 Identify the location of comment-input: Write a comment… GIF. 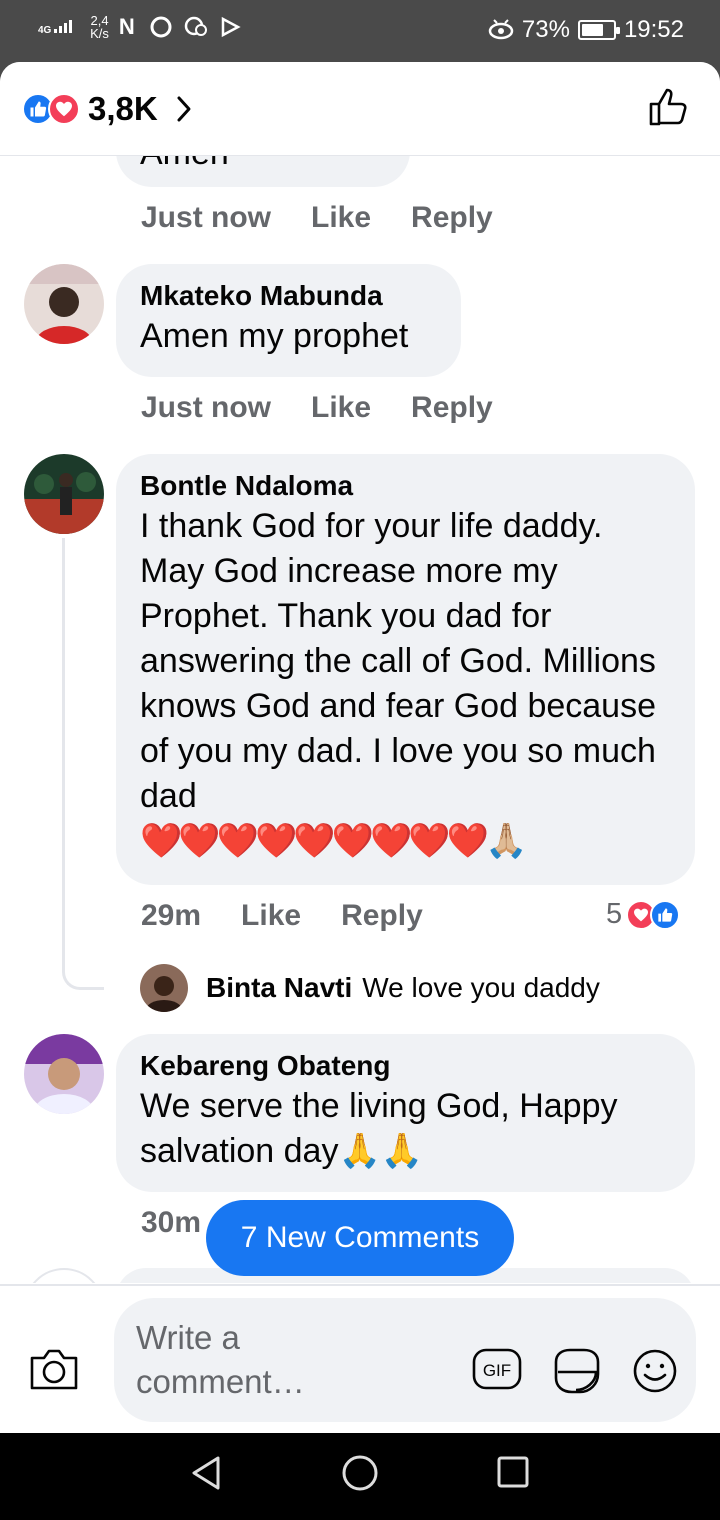
(405, 1360).